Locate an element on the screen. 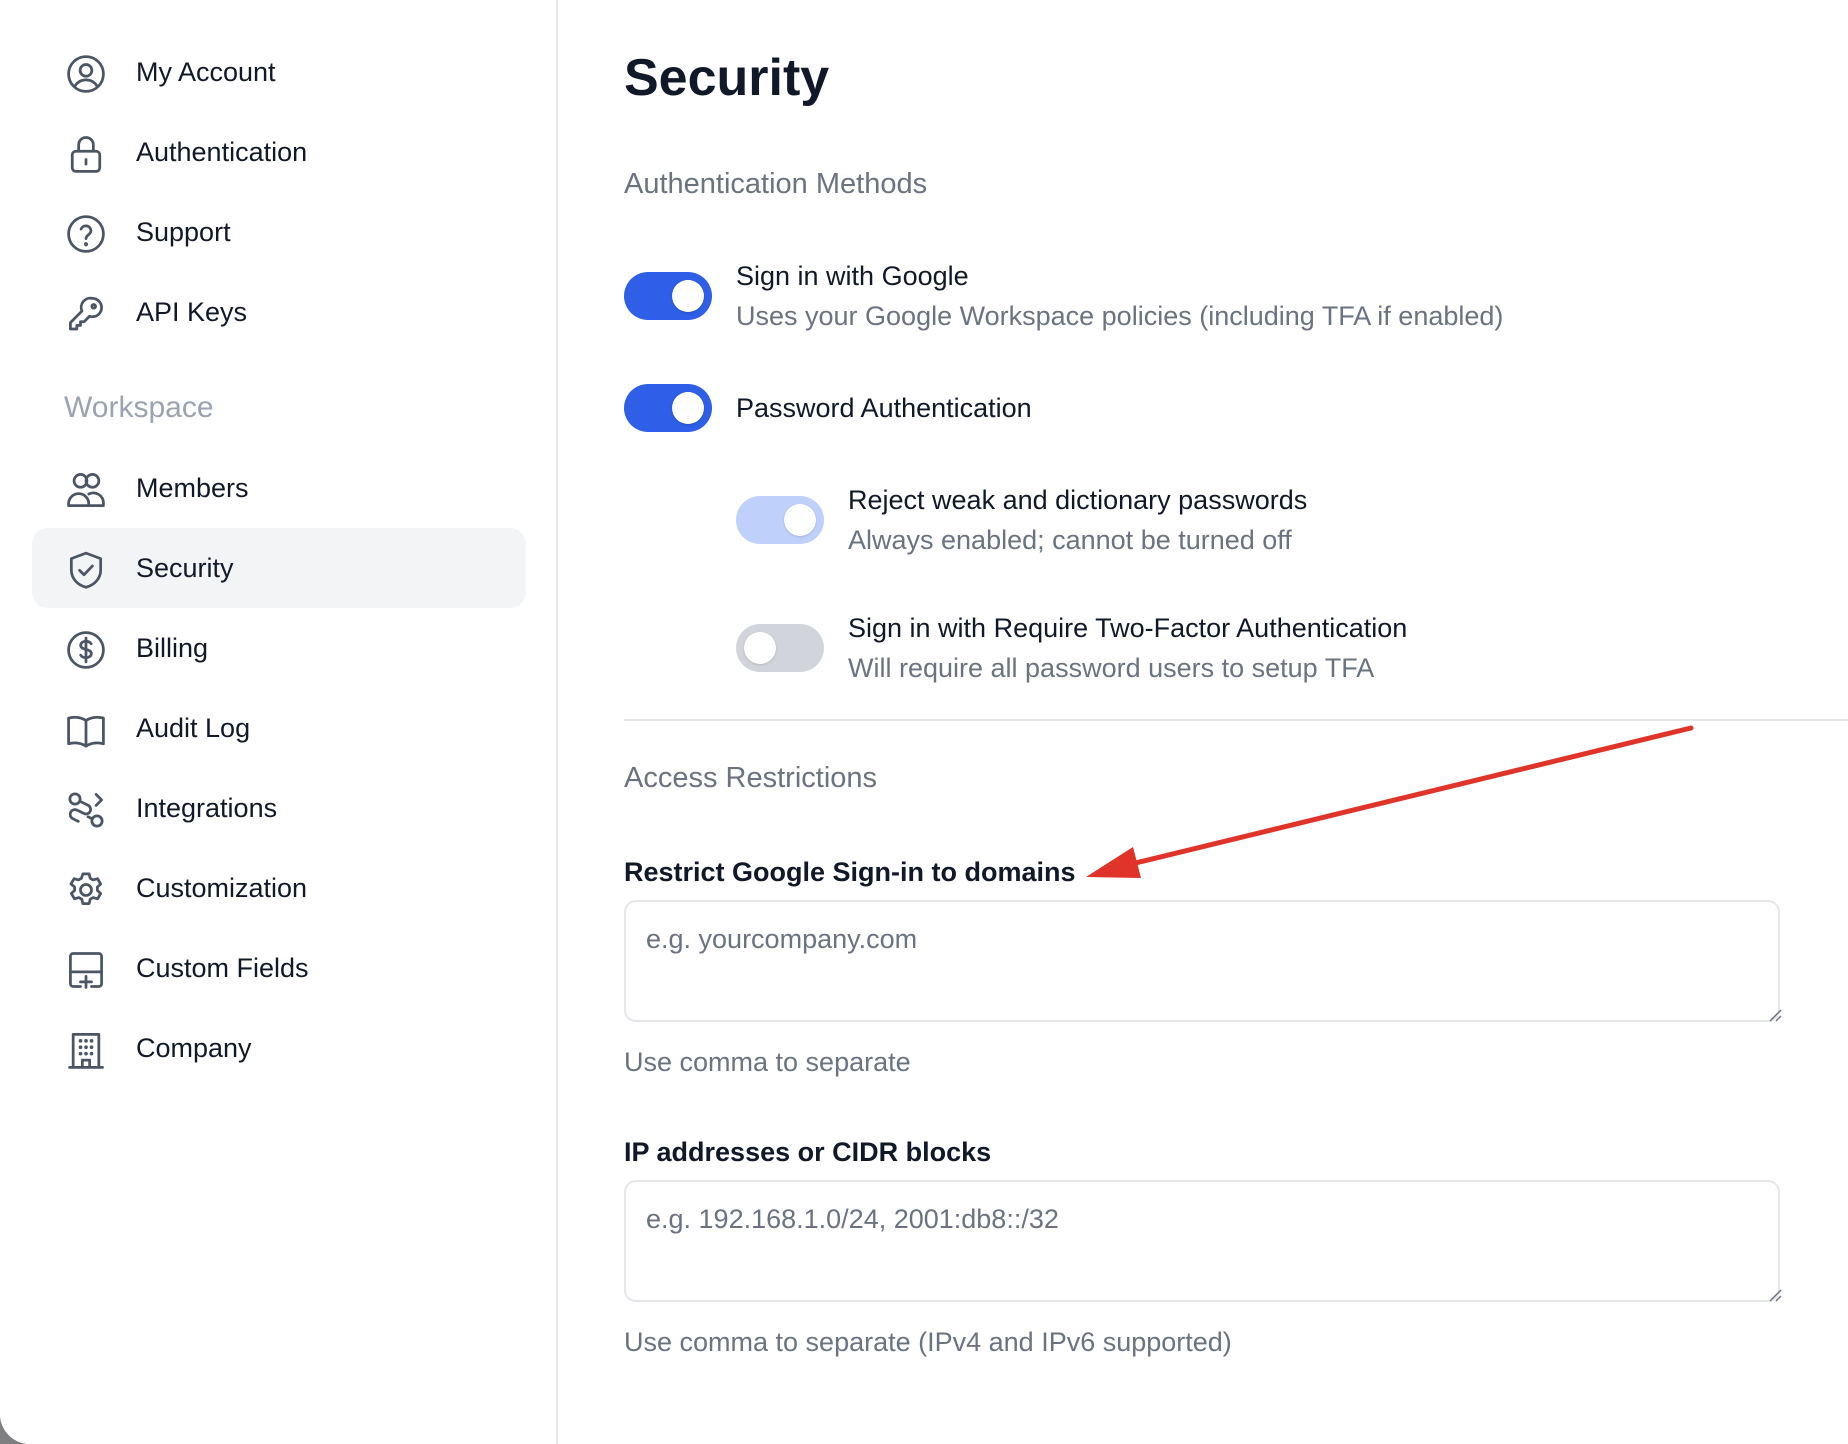 The width and height of the screenshot is (1848, 1444). sidebar-item-label: My Account is located at coordinates (206, 72).